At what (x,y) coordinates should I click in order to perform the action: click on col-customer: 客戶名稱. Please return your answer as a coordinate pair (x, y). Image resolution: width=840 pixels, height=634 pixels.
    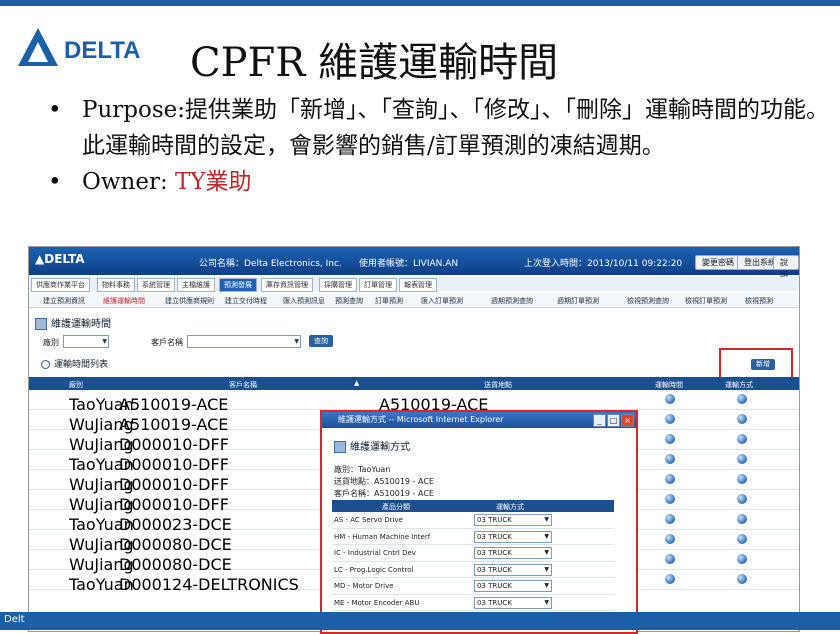
    Looking at the image, I should click on (243, 385).